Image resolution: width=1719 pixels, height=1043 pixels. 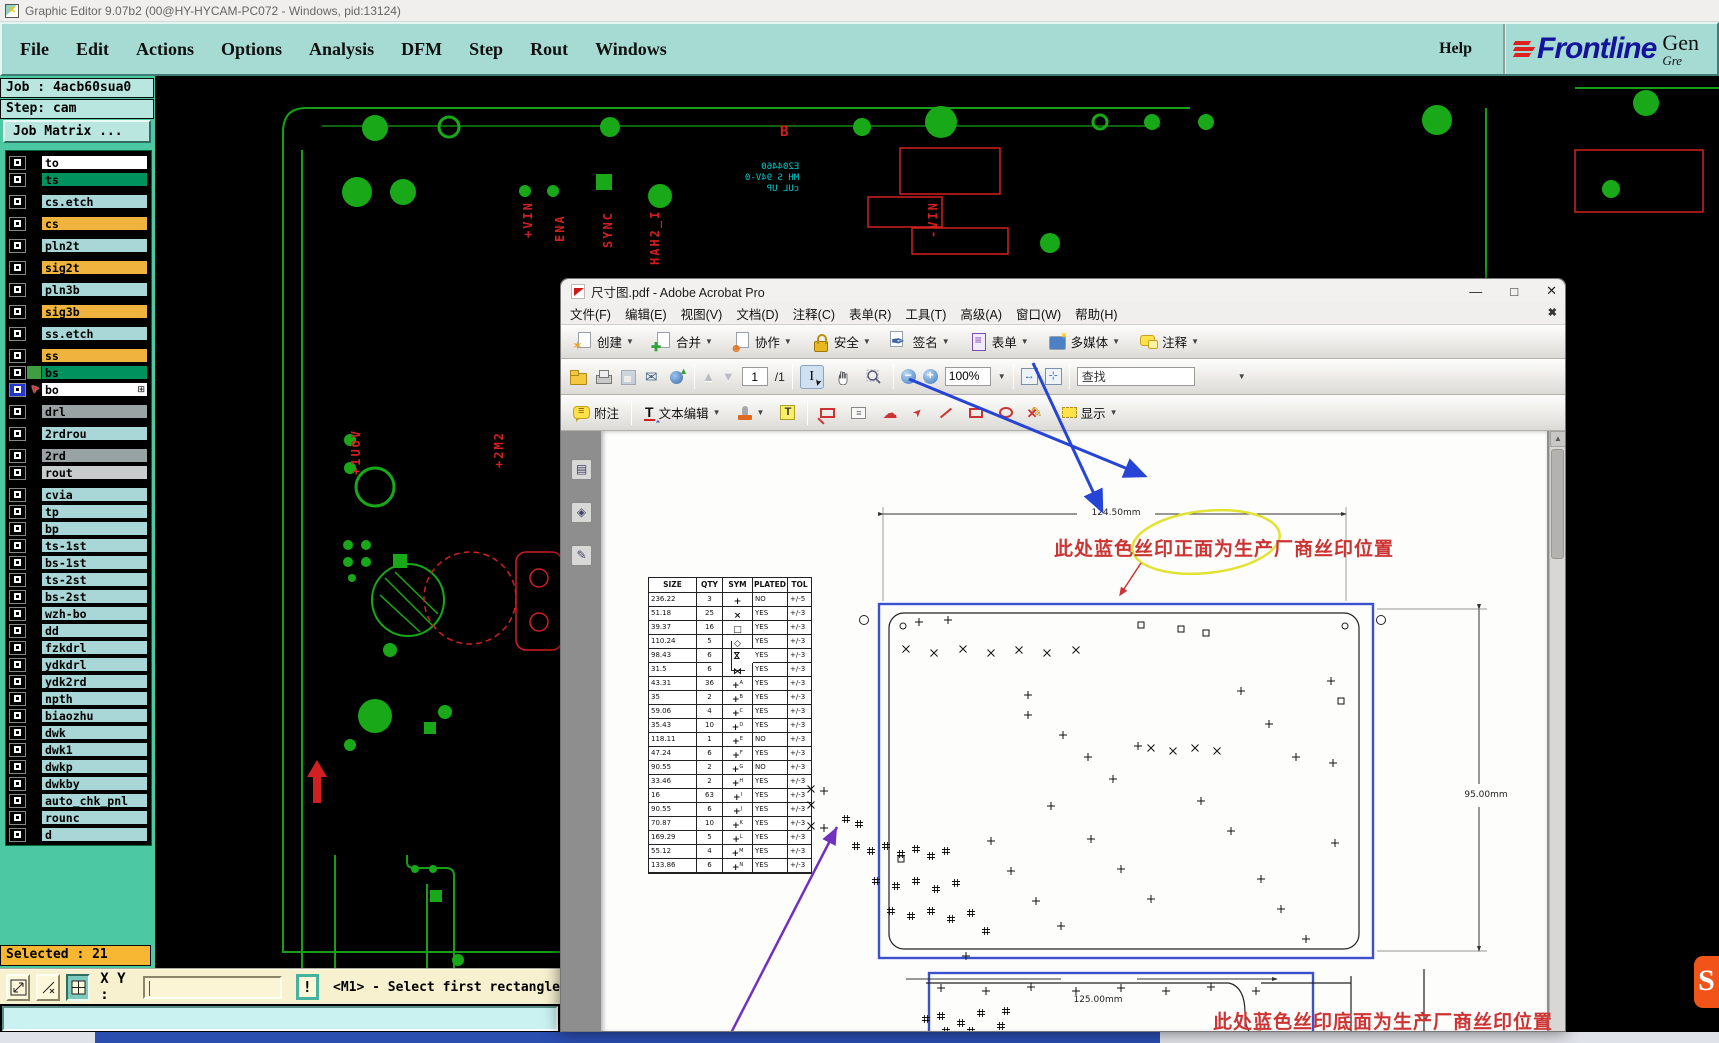 What do you see at coordinates (730, 754) in the screenshot?
I see `drill-table-row: 47.24 6 +F YES +/-3` at bounding box center [730, 754].